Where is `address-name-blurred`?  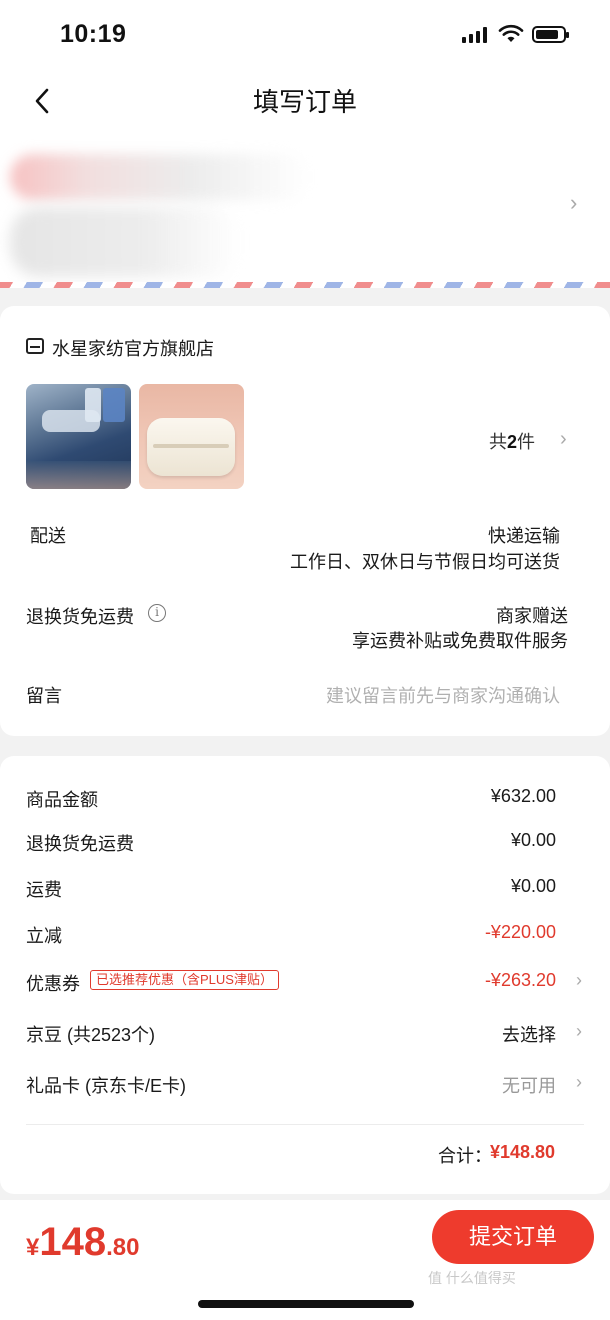
address-name-blurred is located at coordinates (160, 177).